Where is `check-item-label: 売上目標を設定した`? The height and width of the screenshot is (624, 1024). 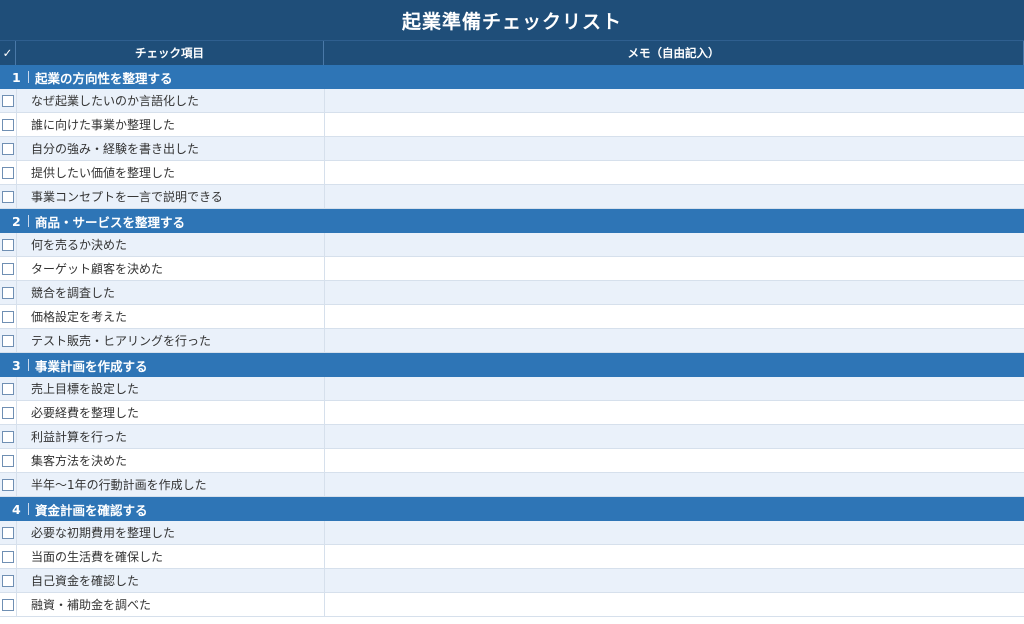
check-item-label: 売上目標を設定した is located at coordinates (171, 388).